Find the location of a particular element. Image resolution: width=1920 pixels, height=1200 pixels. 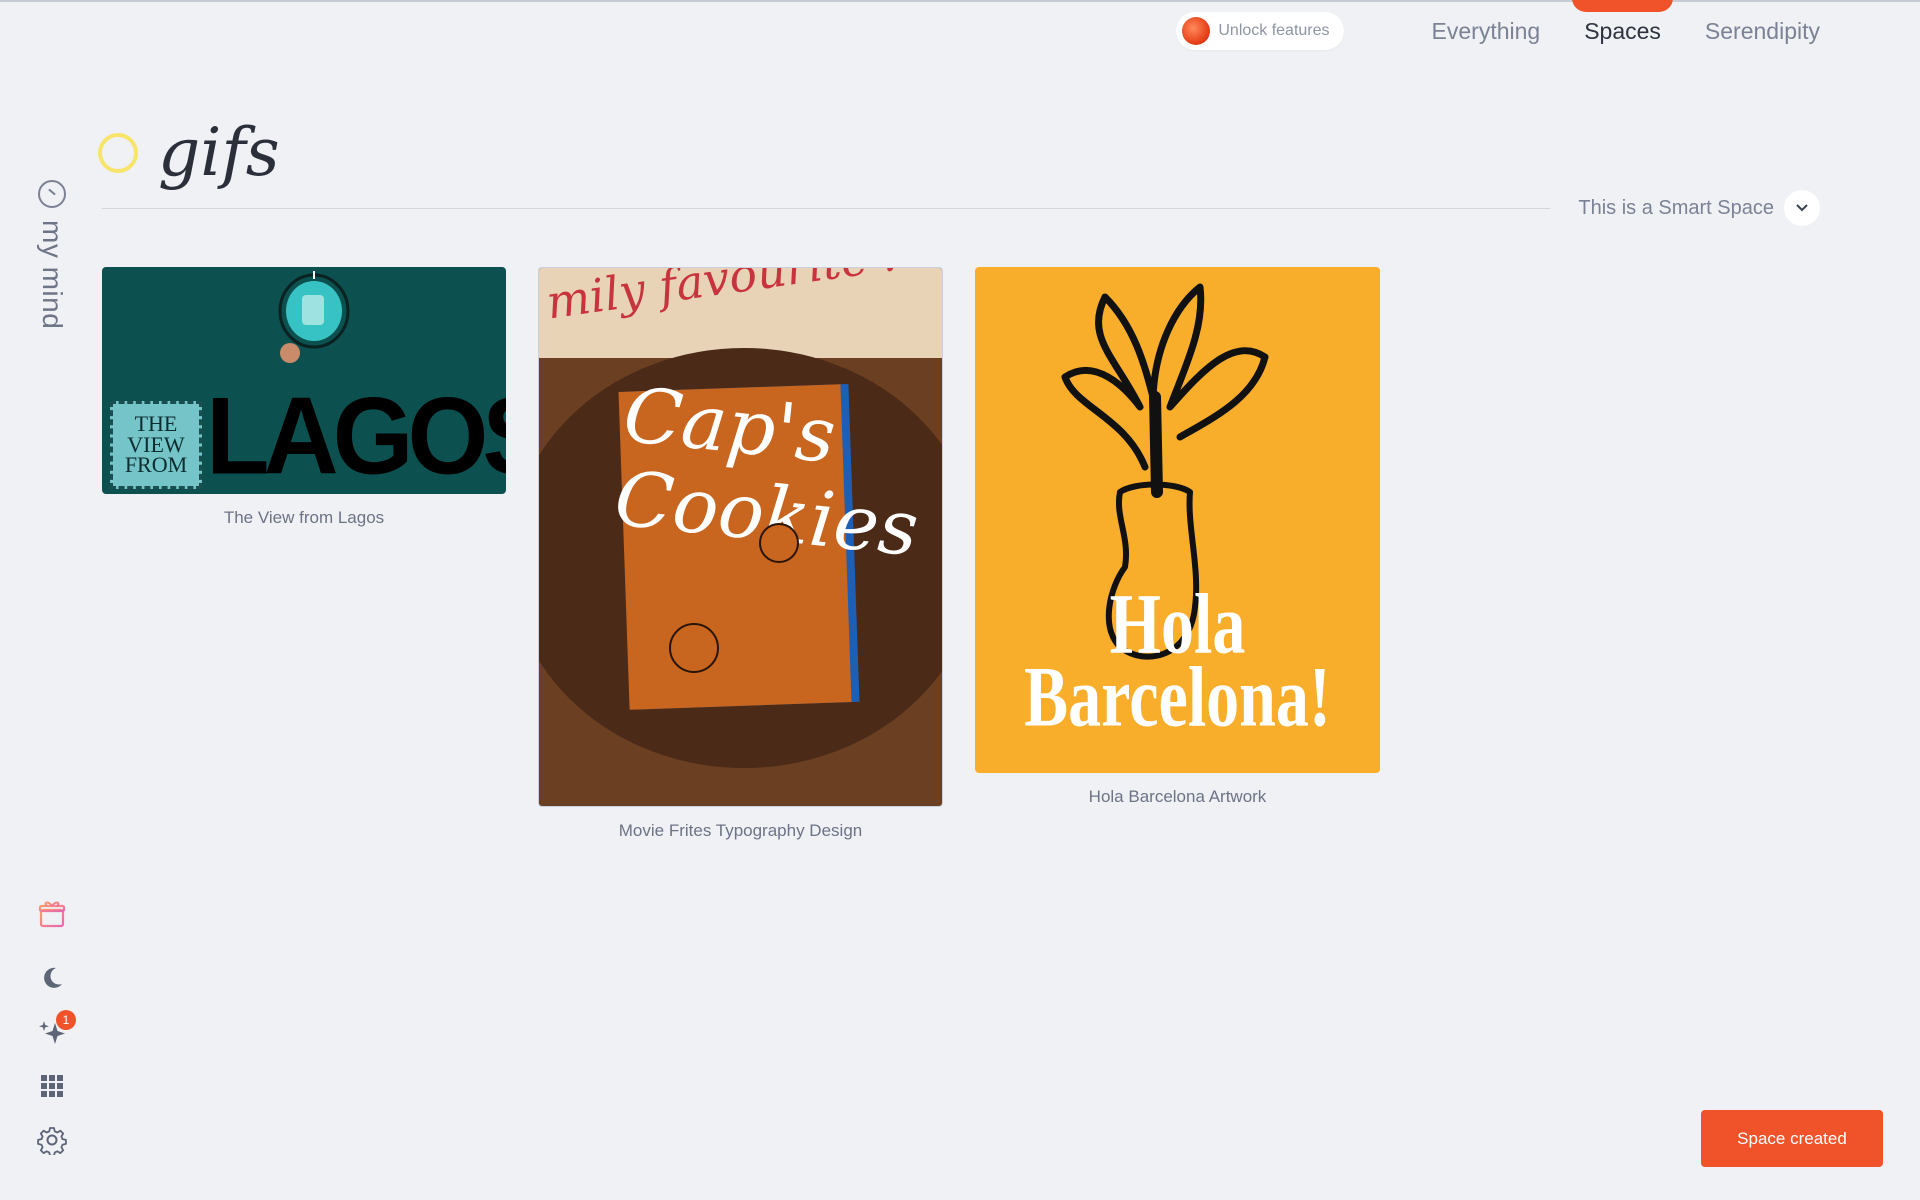

toast-space-created: Space created is located at coordinates (1792, 1138).